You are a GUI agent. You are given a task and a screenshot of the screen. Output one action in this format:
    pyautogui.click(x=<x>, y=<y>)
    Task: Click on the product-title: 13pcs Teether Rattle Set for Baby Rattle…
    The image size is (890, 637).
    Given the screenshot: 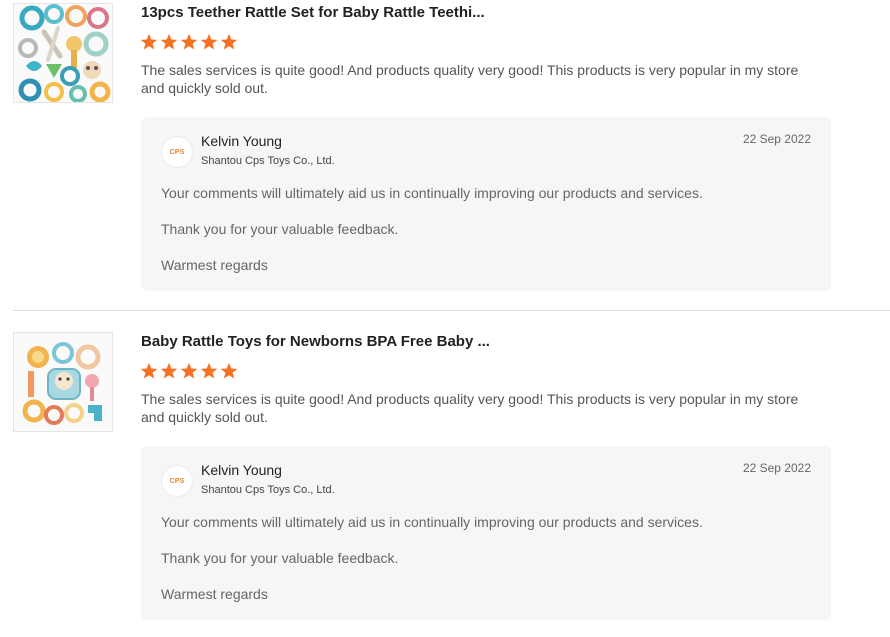 What is the action you would take?
    pyautogui.click(x=313, y=13)
    